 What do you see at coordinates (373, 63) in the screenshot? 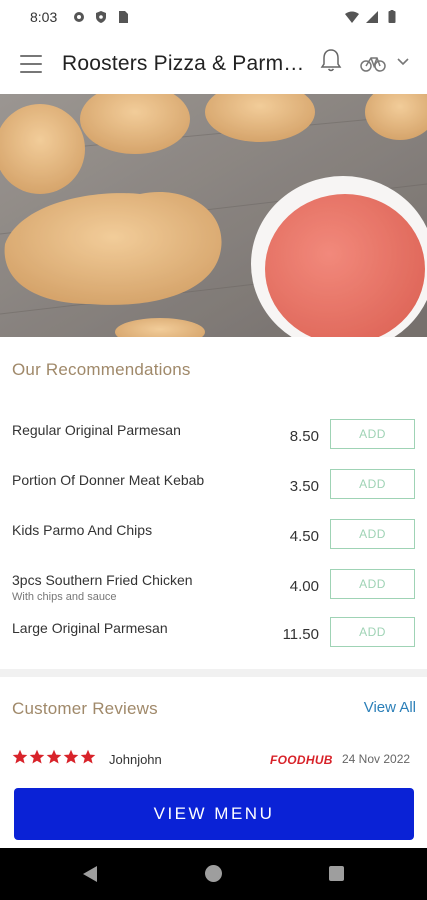
I see `bicycle-icon` at bounding box center [373, 63].